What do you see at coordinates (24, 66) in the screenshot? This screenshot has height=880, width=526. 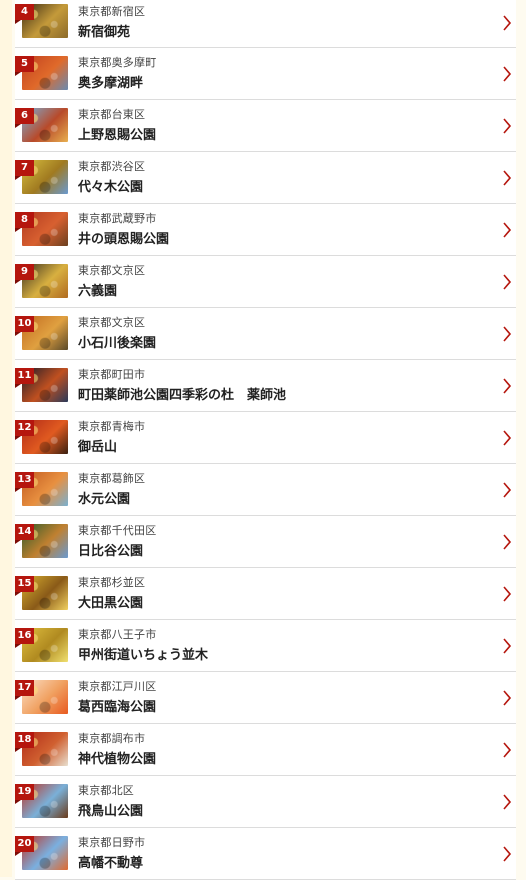 I see `rank-badge: 5` at bounding box center [24, 66].